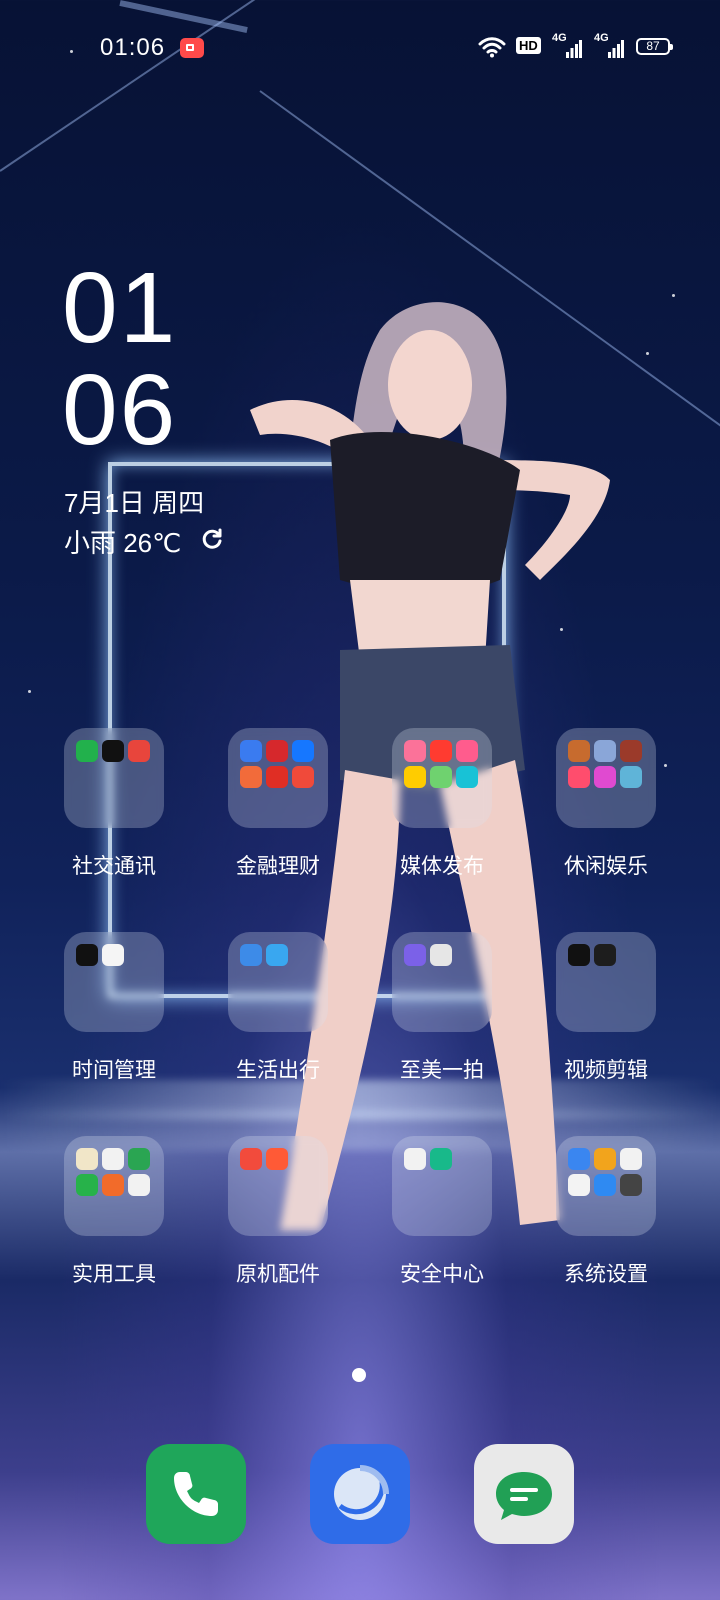  What do you see at coordinates (251, 955) in the screenshot?
I see `navigation-app-icon` at bounding box center [251, 955].